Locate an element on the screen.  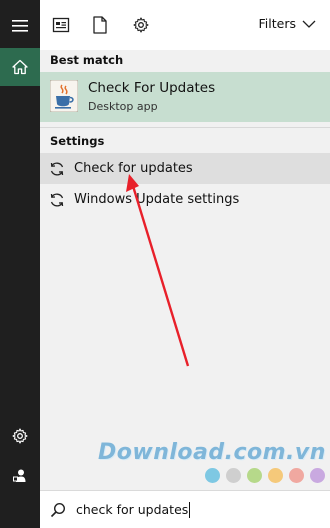
hamburger-menu-button is located at coordinates (20, 26).